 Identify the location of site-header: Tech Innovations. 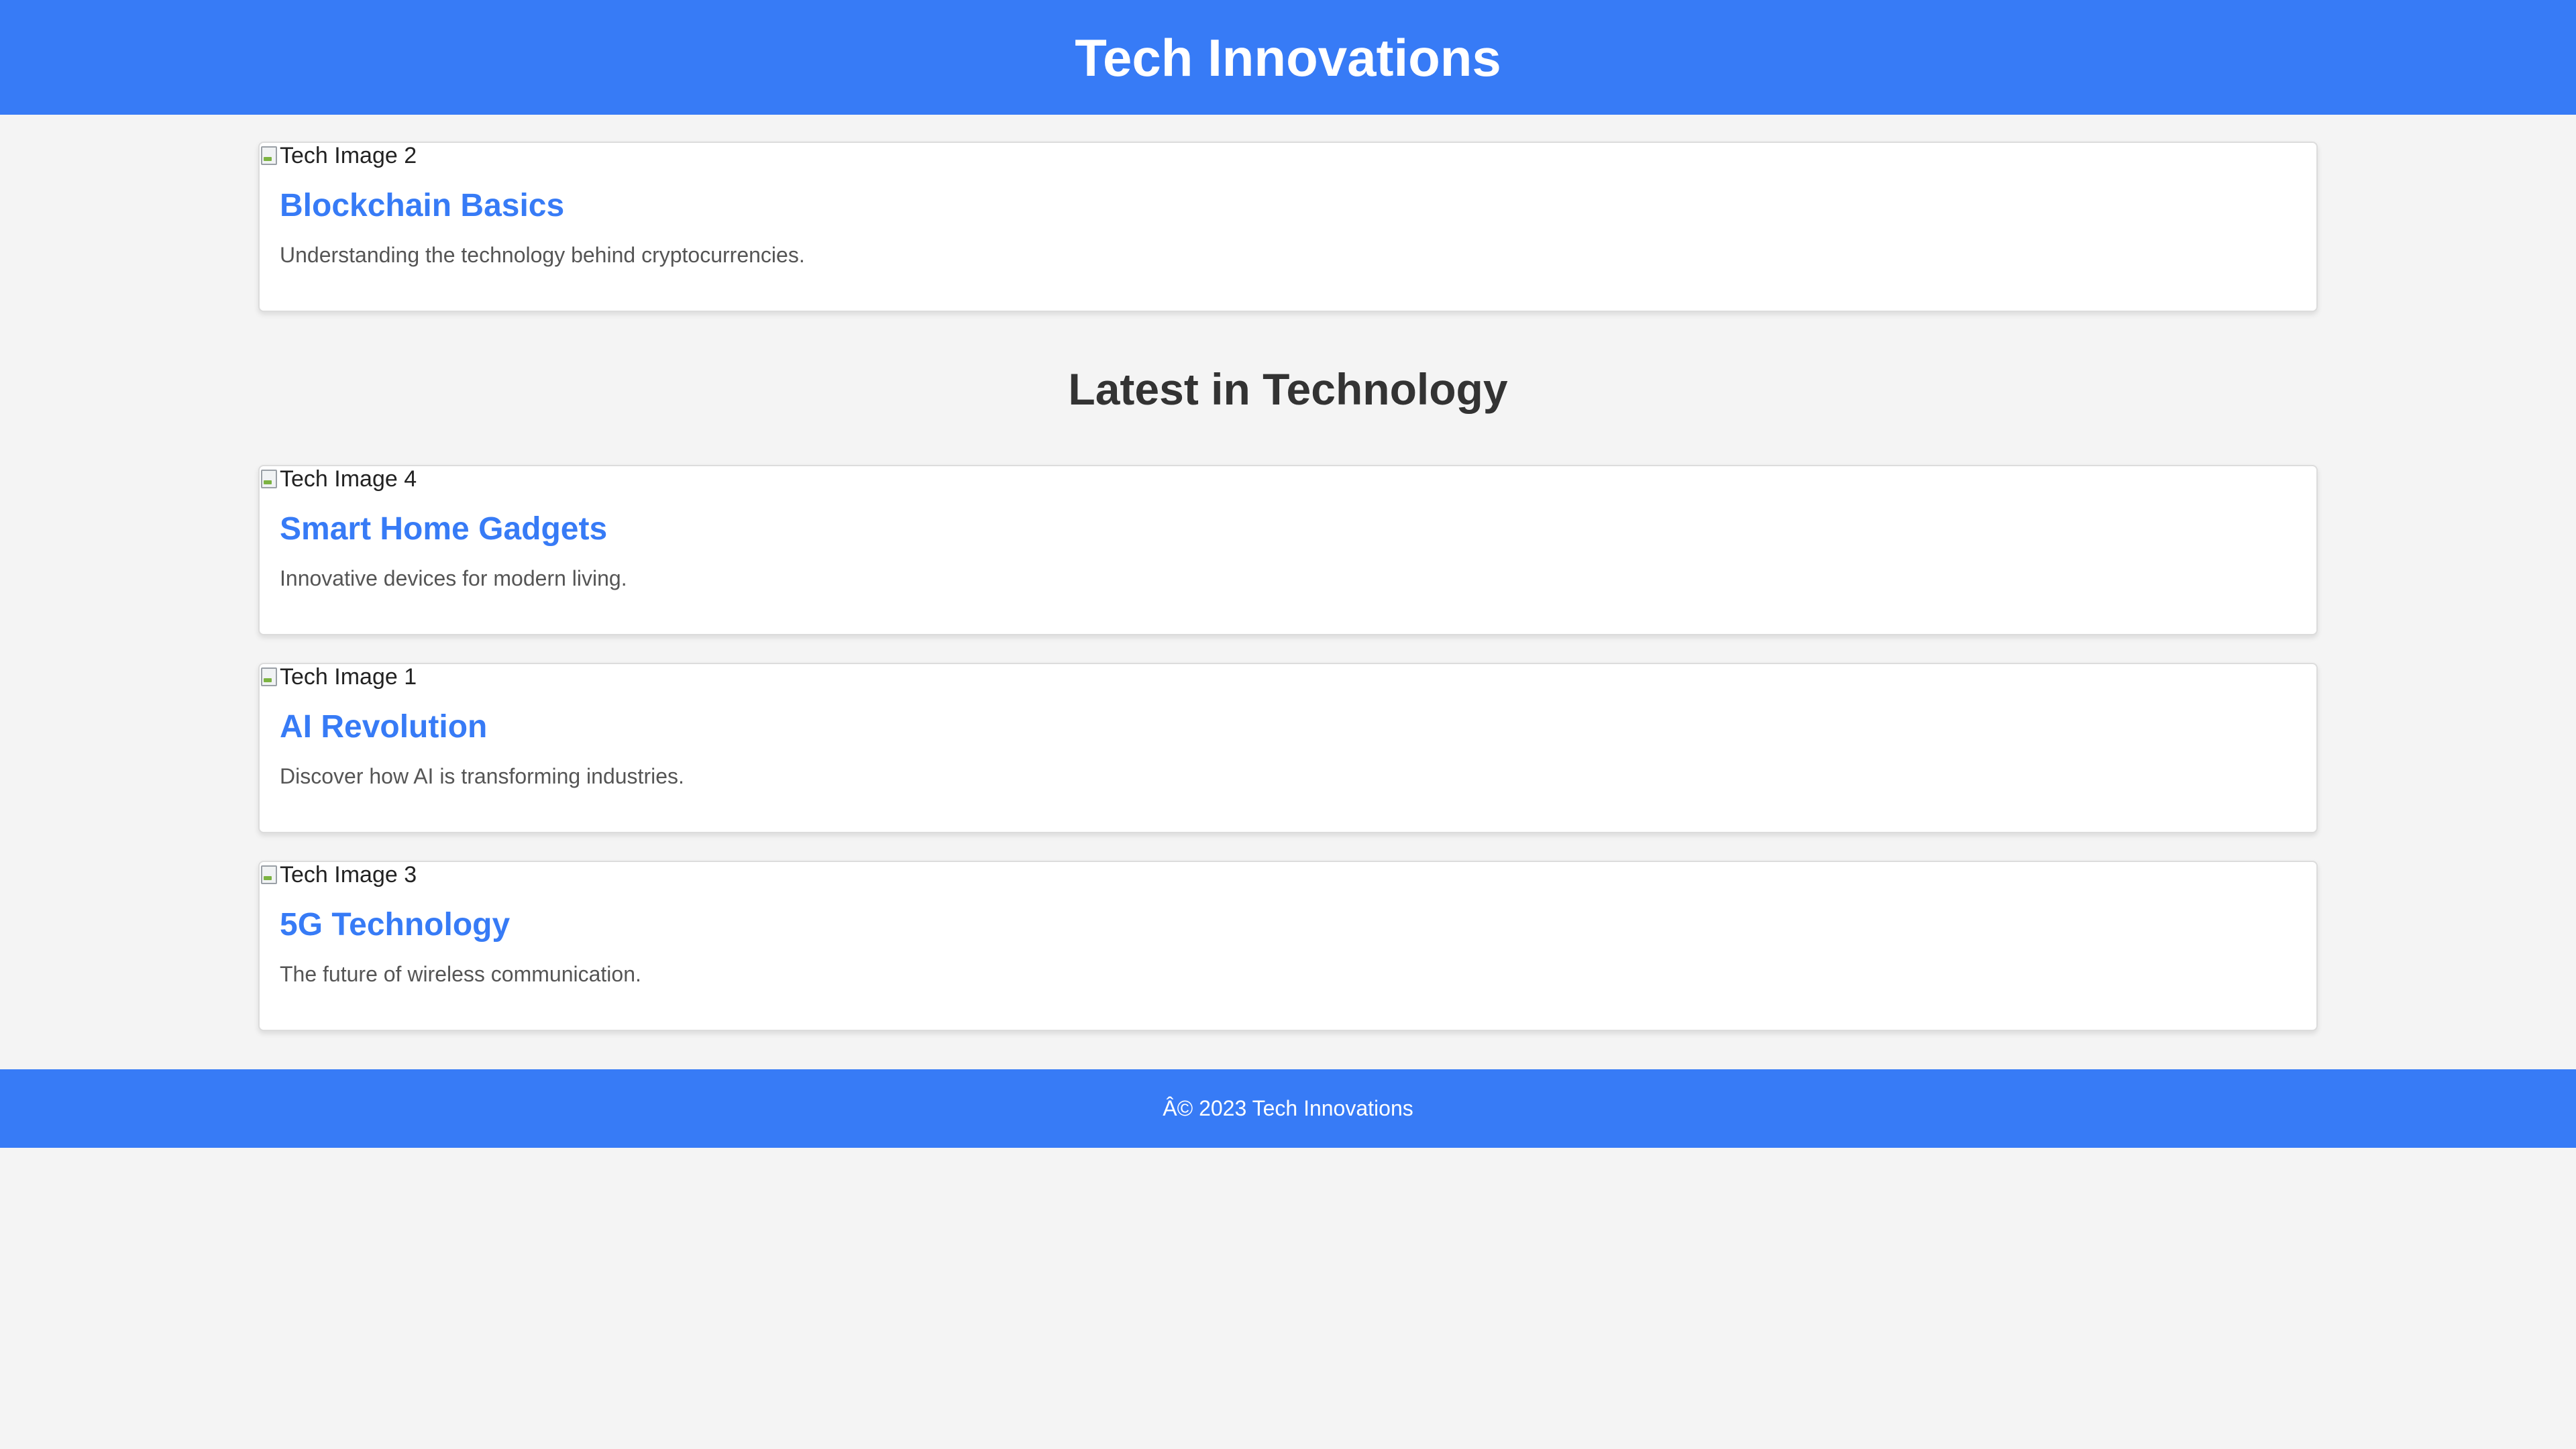
(1288, 57).